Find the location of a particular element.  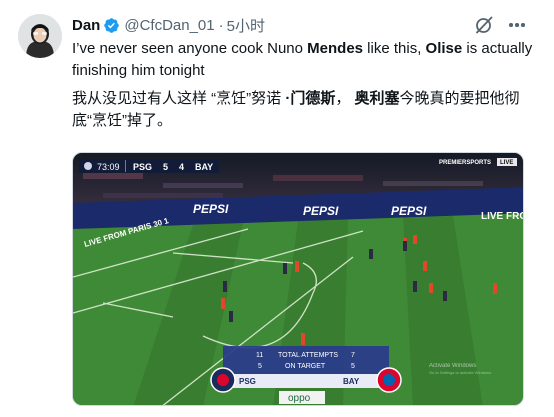

tweet-text-part: like this, is located at coordinates (394, 48).